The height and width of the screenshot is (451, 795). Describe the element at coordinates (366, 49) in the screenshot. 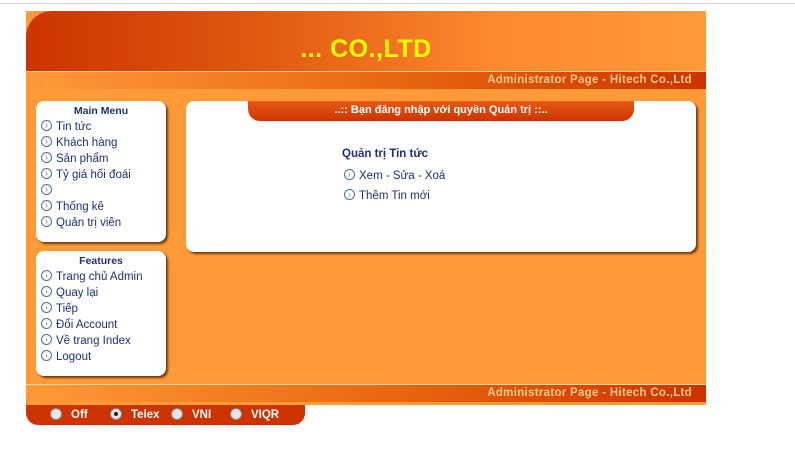

I see `company-title: ... CO.,LTD` at that location.